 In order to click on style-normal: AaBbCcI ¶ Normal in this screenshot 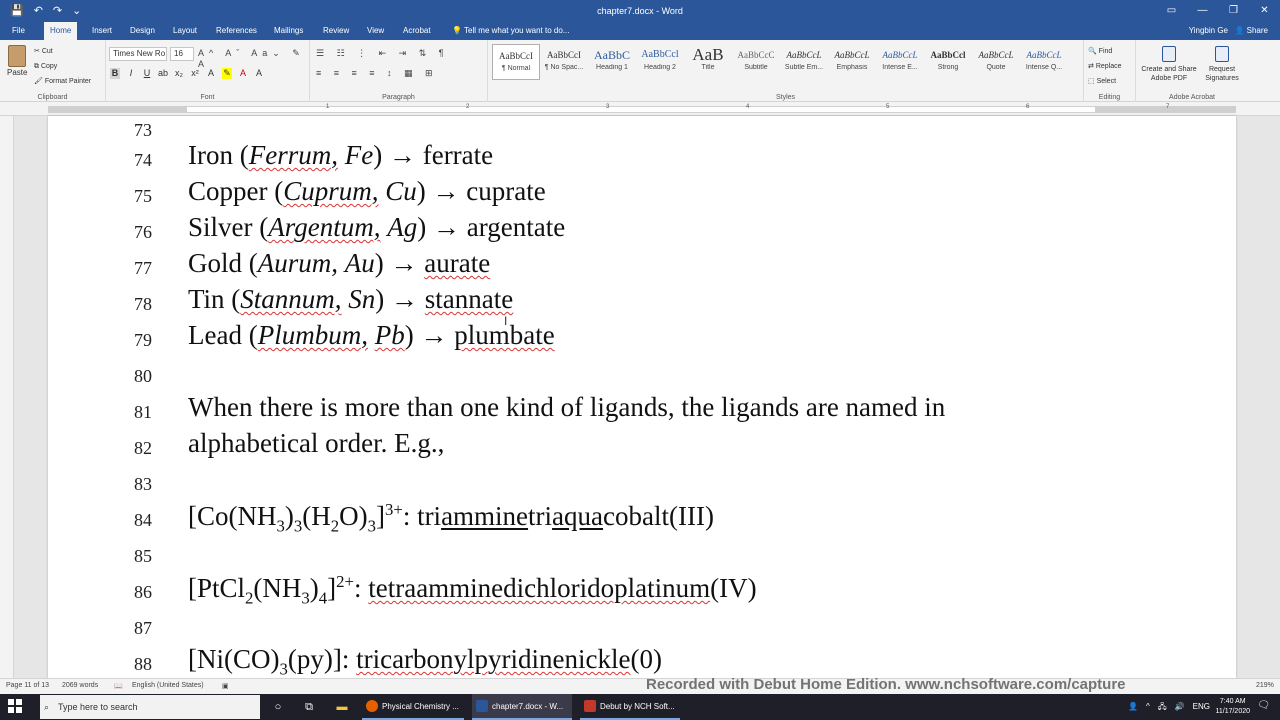, I will do `click(516, 62)`.